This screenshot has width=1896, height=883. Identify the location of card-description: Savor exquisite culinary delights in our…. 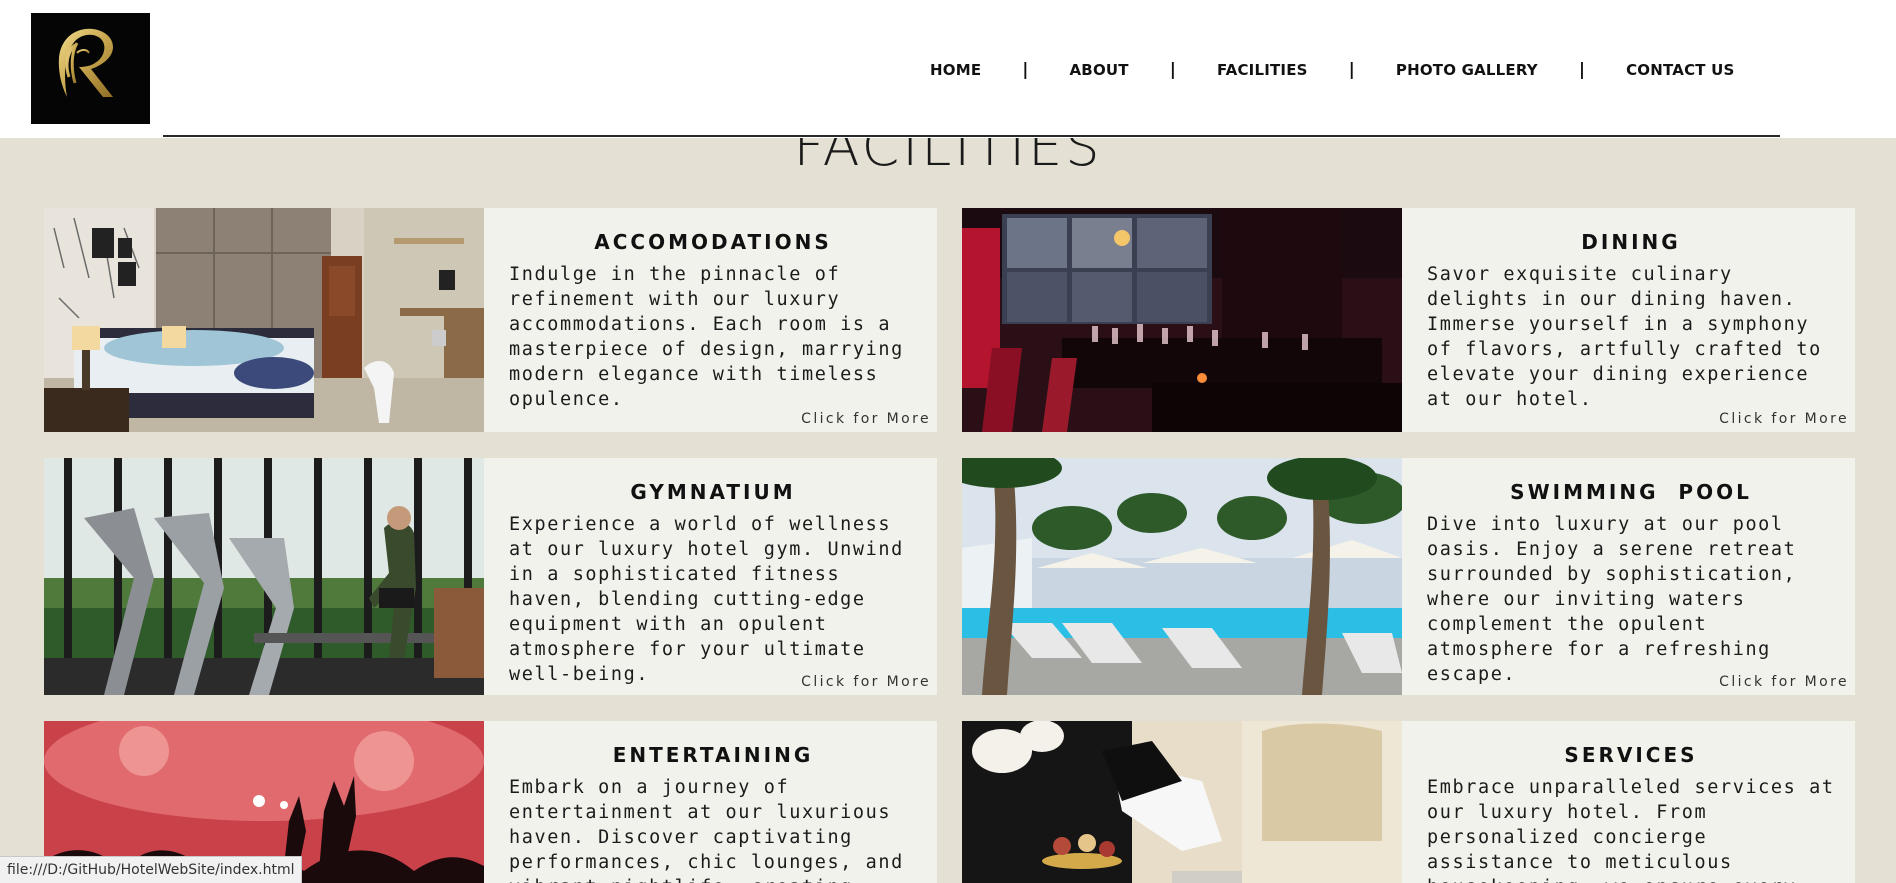
(1624, 337).